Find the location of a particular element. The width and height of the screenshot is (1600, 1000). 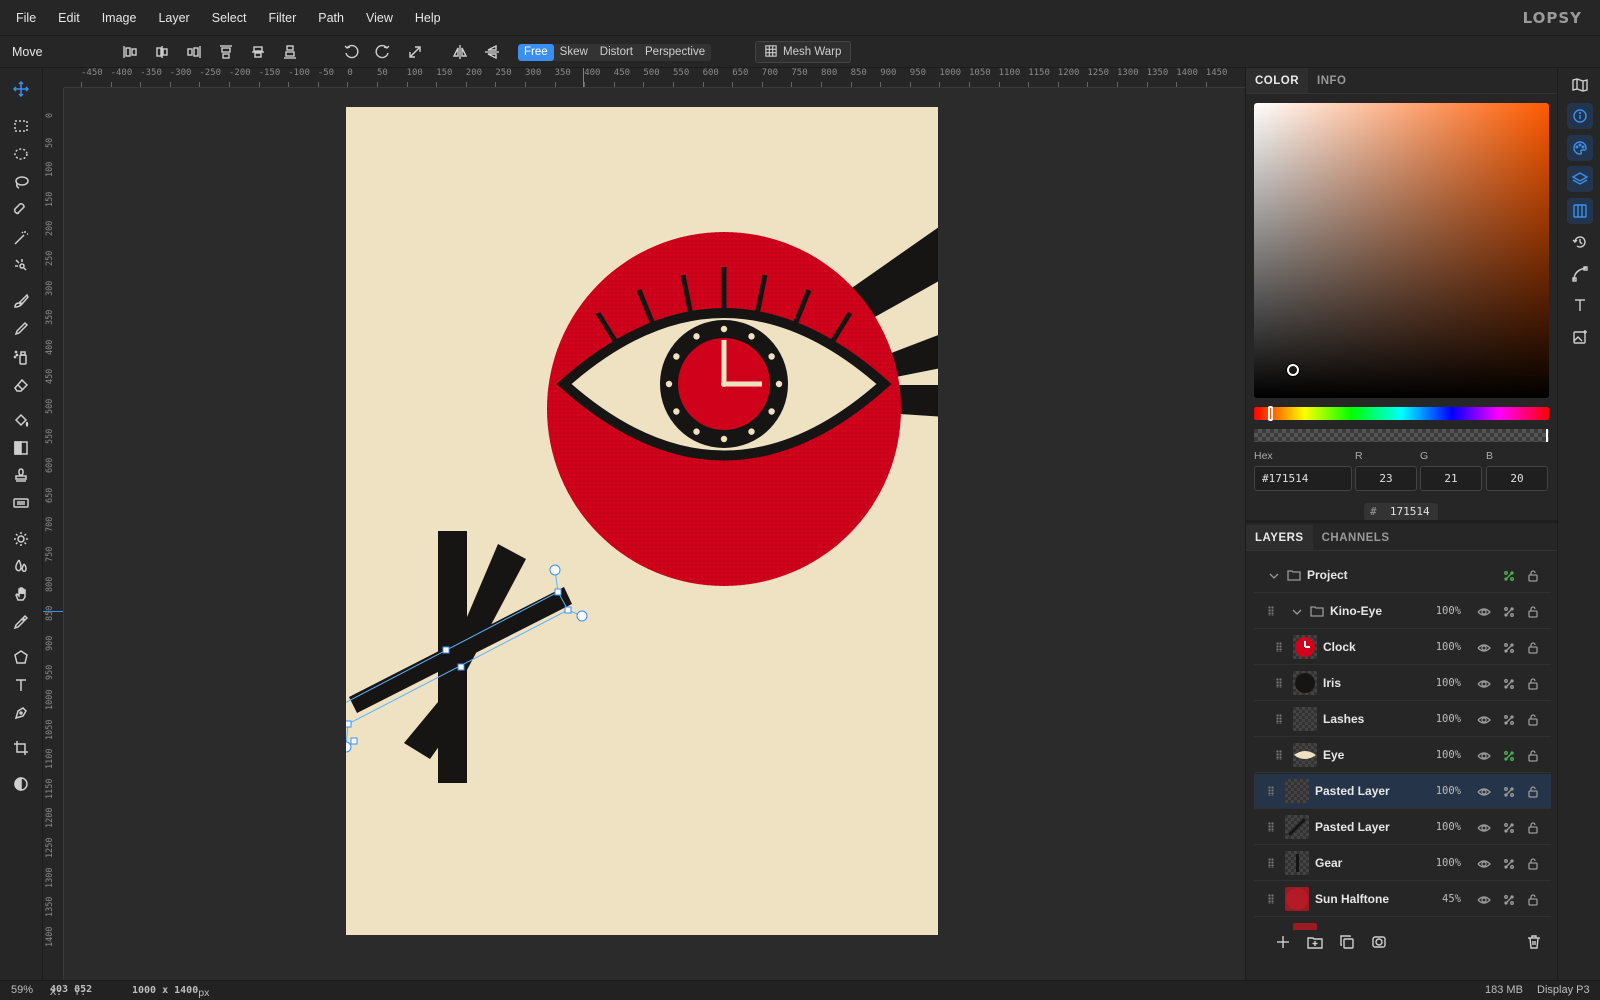

b-field: 20 is located at coordinates (1517, 478).